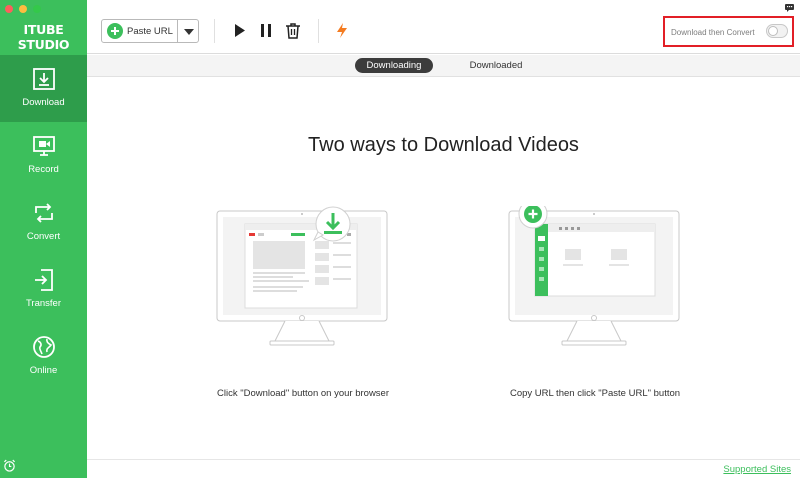 Image resolution: width=800 pixels, height=478 pixels. What do you see at coordinates (43, 213) in the screenshot?
I see `convert-icon` at bounding box center [43, 213].